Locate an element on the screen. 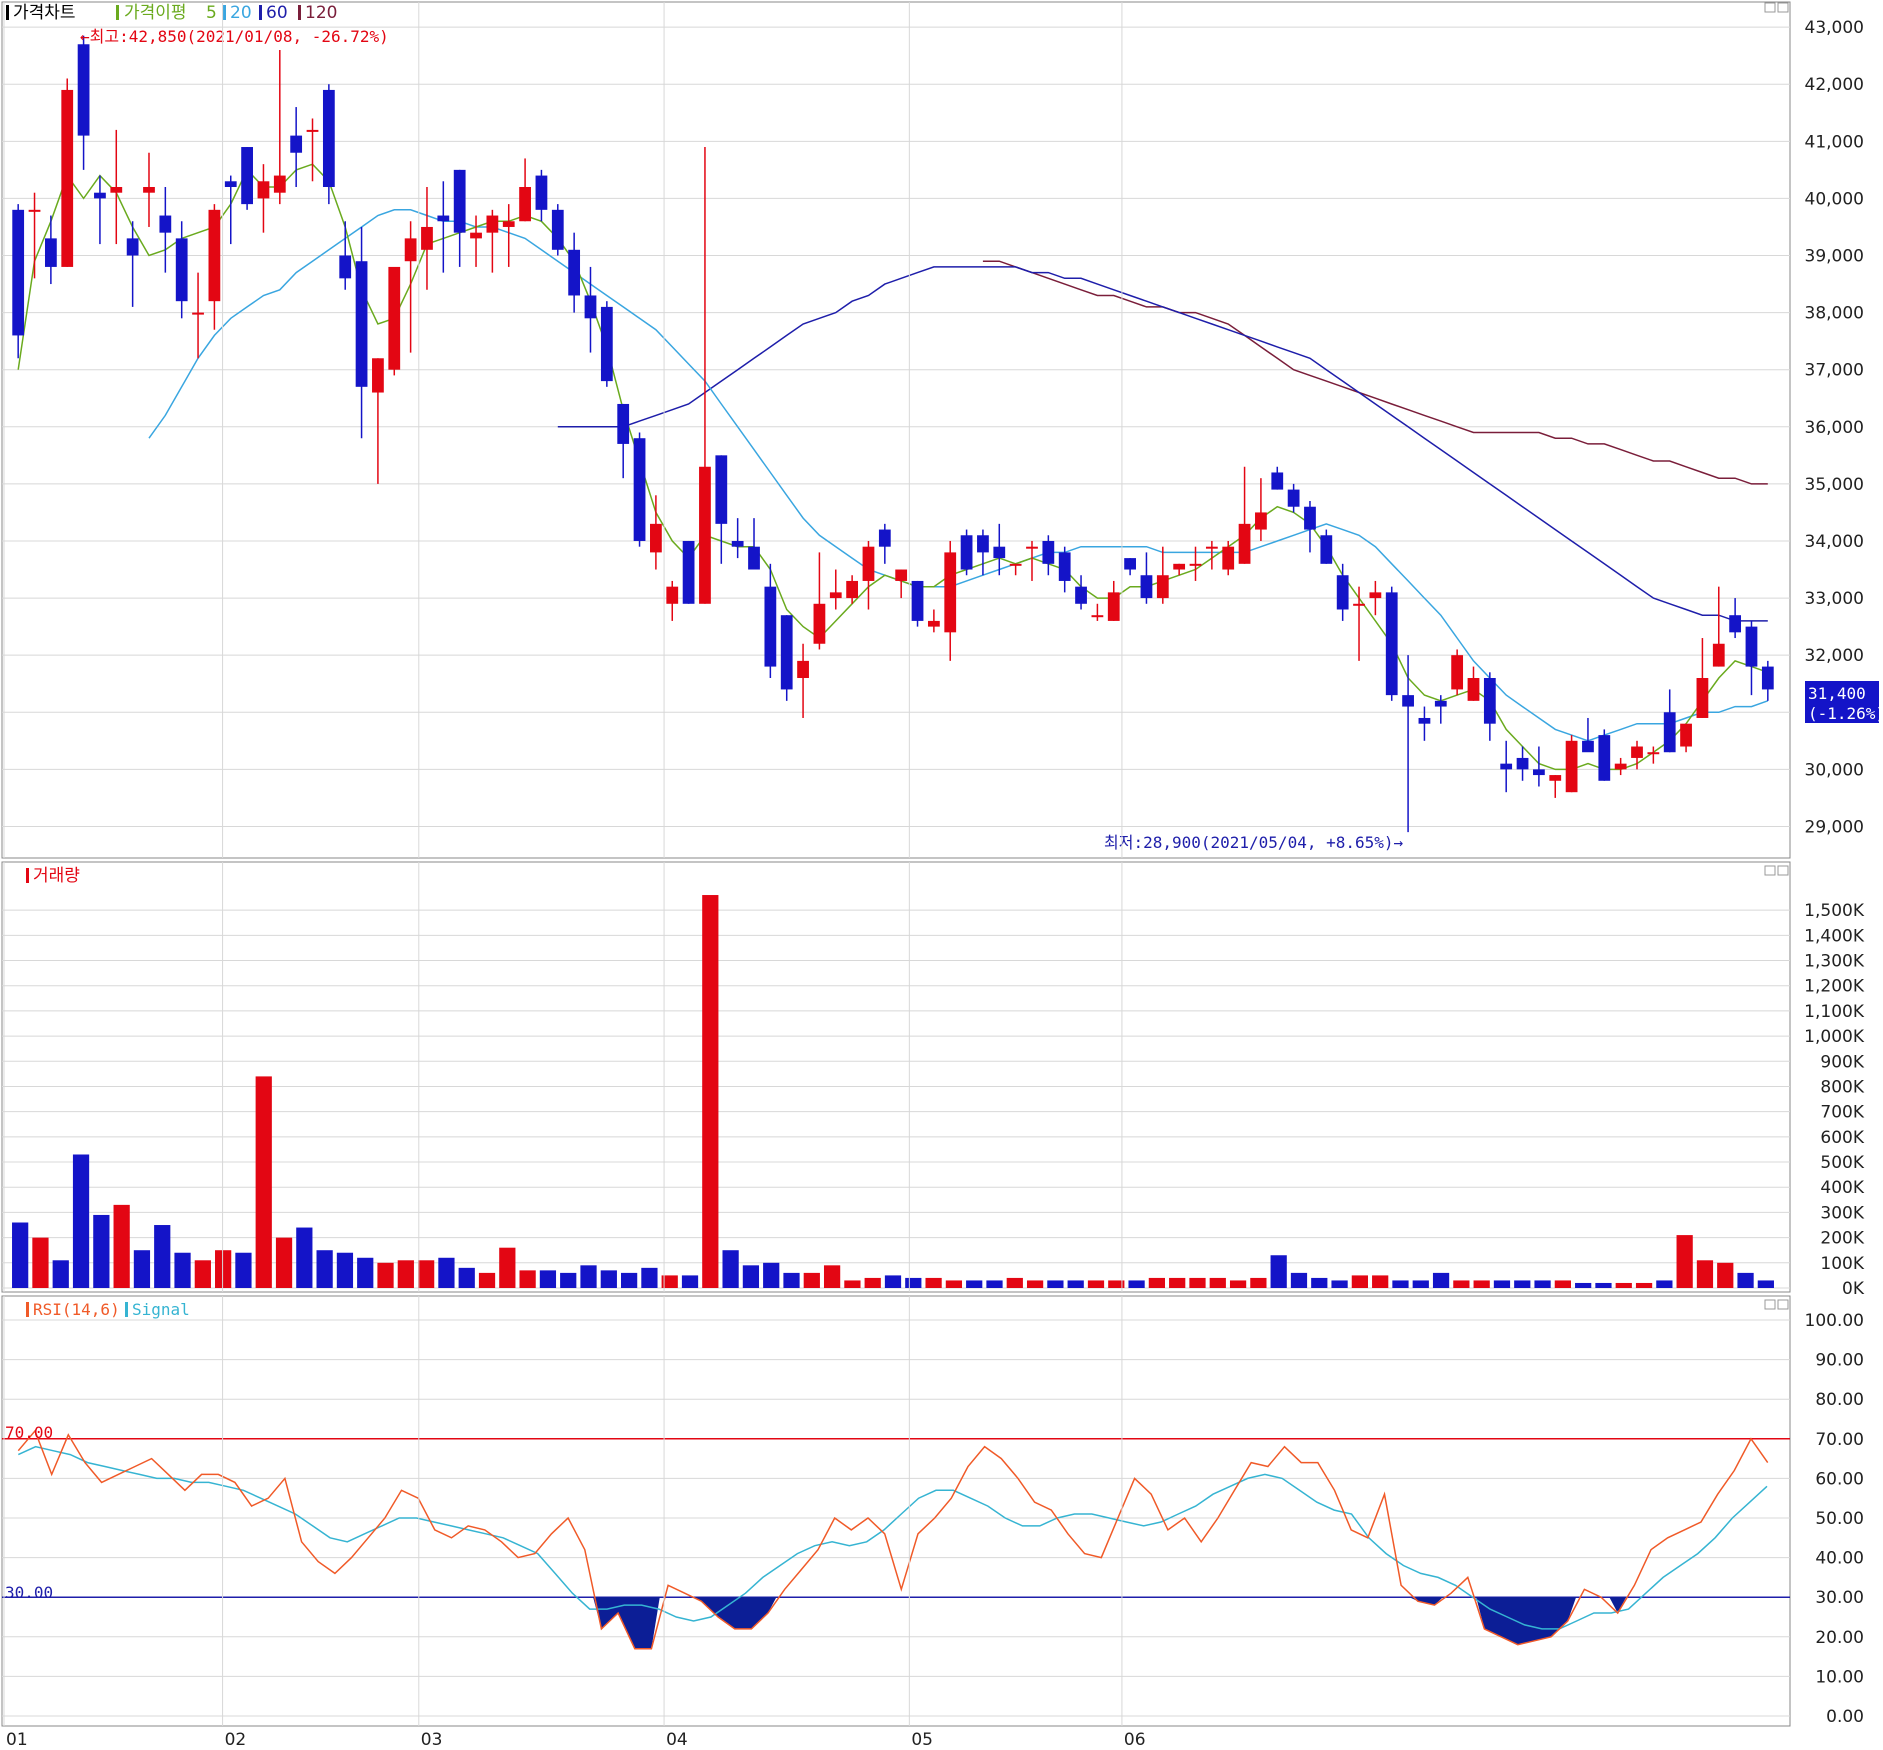 The image size is (1883, 1750). legend-marker-ma60 is located at coordinates (260, 12).